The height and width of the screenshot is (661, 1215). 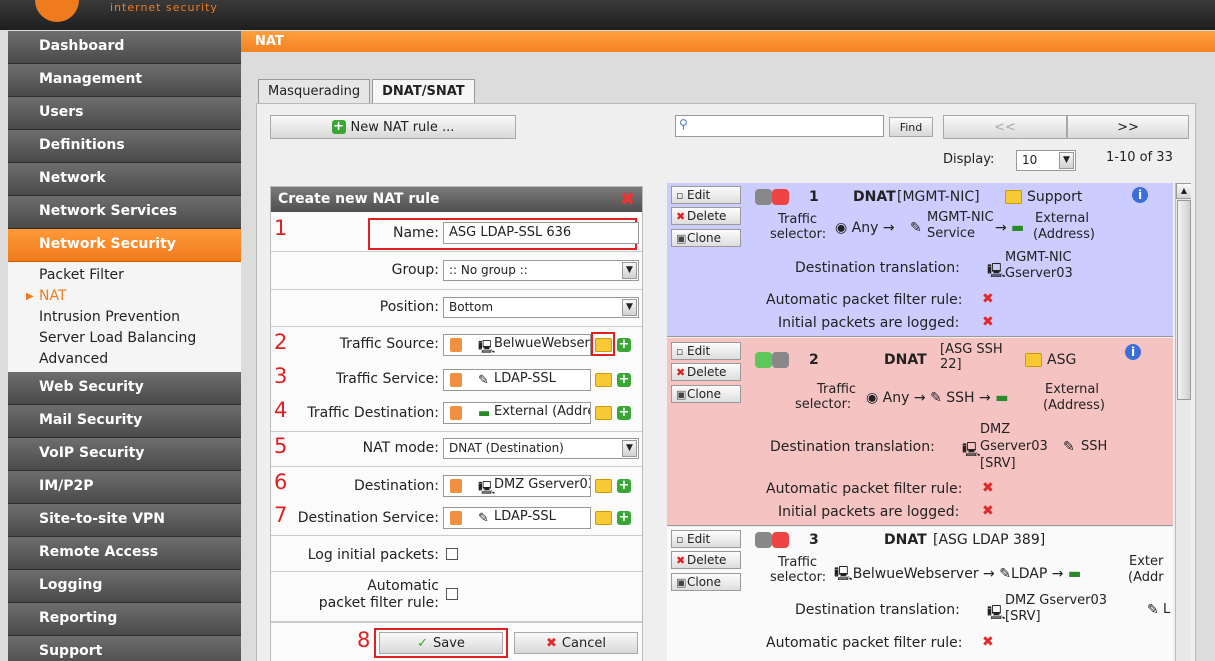 I want to click on scroll-up-icon: ▲, so click(x=1183, y=191).